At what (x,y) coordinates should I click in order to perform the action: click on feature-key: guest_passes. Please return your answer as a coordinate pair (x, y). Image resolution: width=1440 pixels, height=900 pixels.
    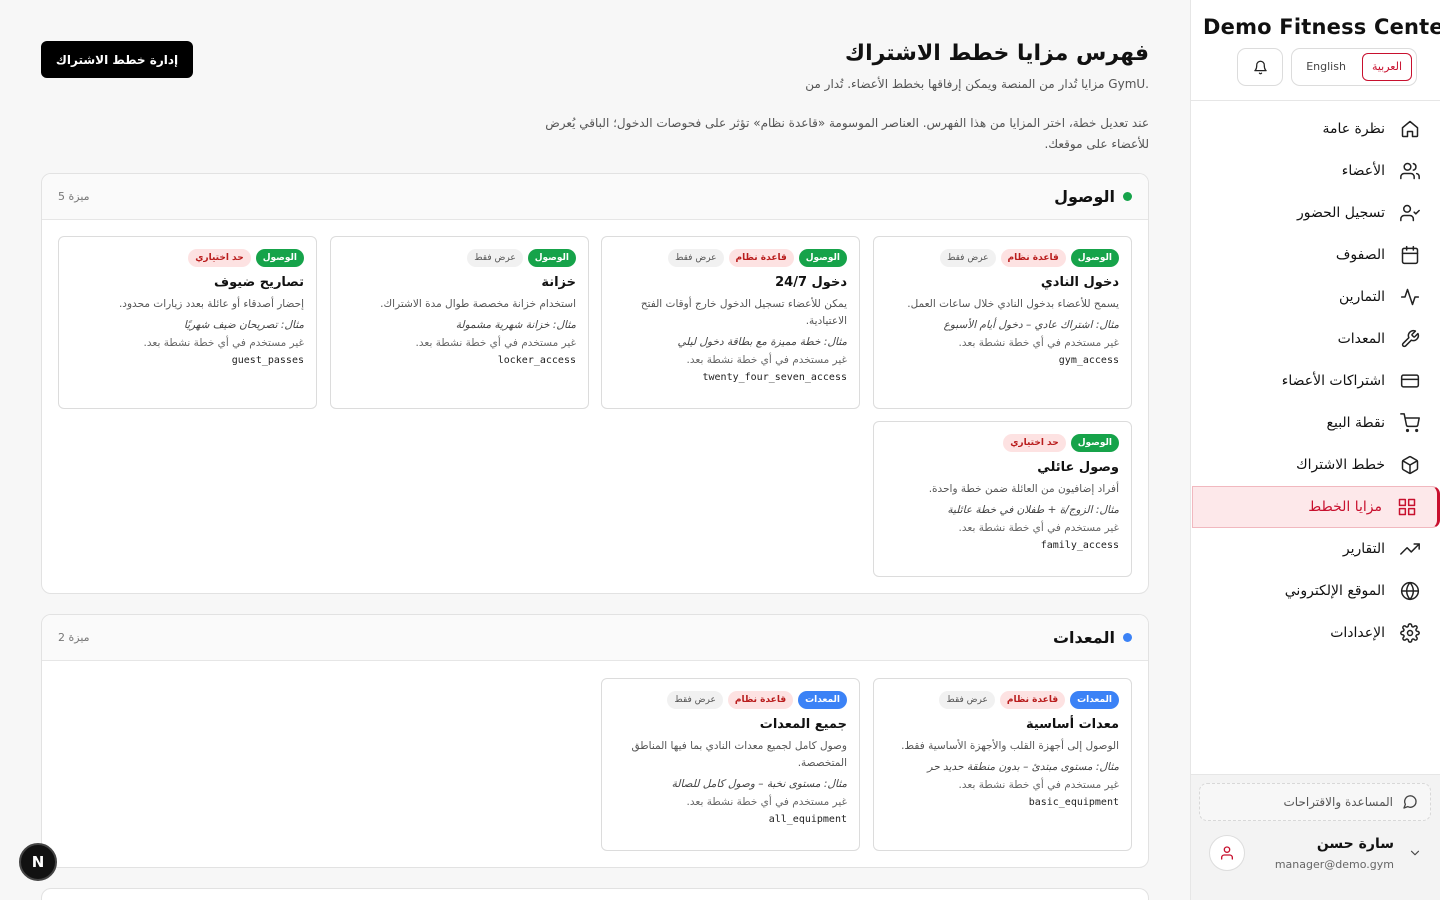
    Looking at the image, I should click on (267, 360).